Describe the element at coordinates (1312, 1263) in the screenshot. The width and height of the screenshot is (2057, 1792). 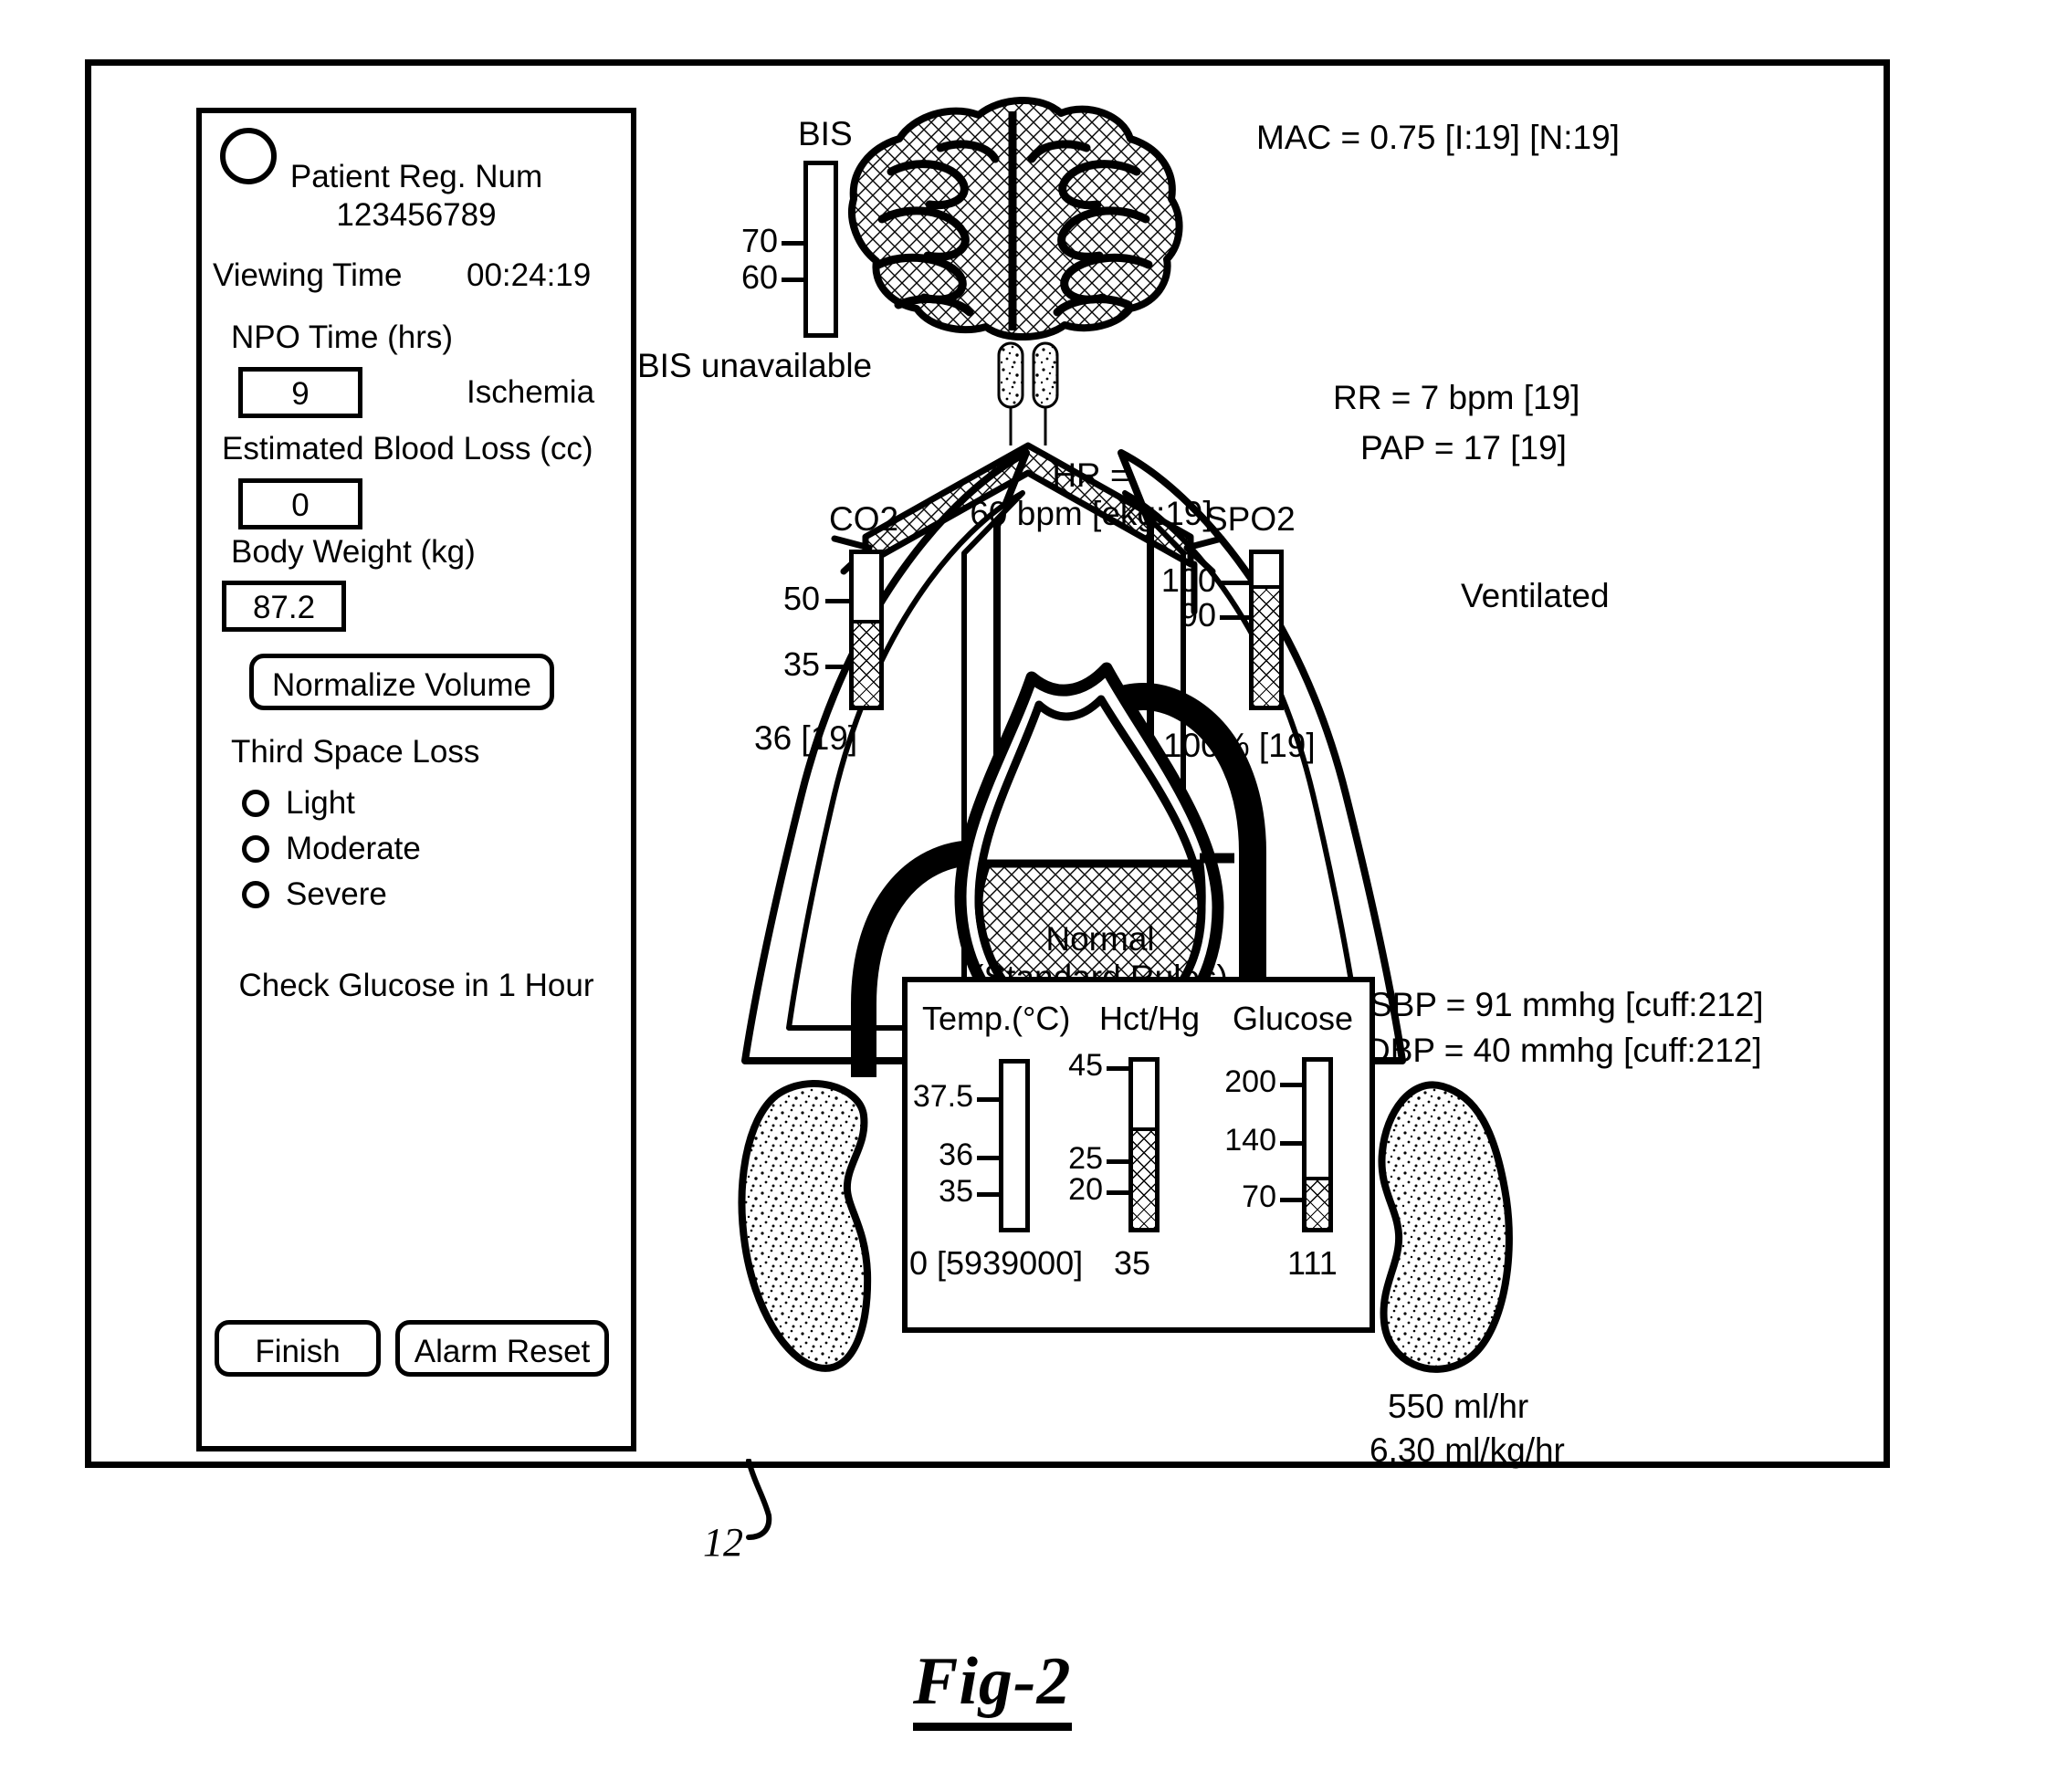
I see `glucose-value: 111` at that location.